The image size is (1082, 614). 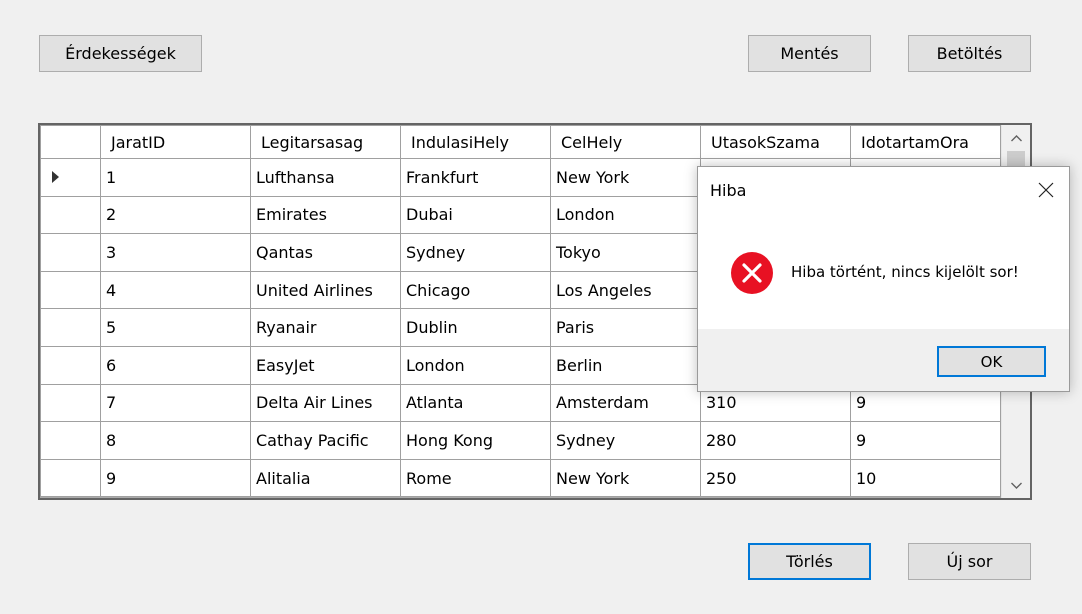 I want to click on table-cell: Emirates, so click(x=325, y=215).